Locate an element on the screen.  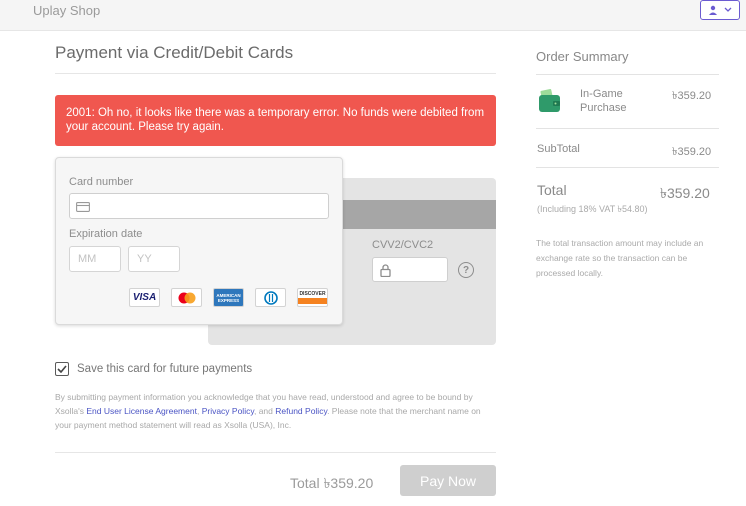
chevron-down-icon is located at coordinates (728, 9).